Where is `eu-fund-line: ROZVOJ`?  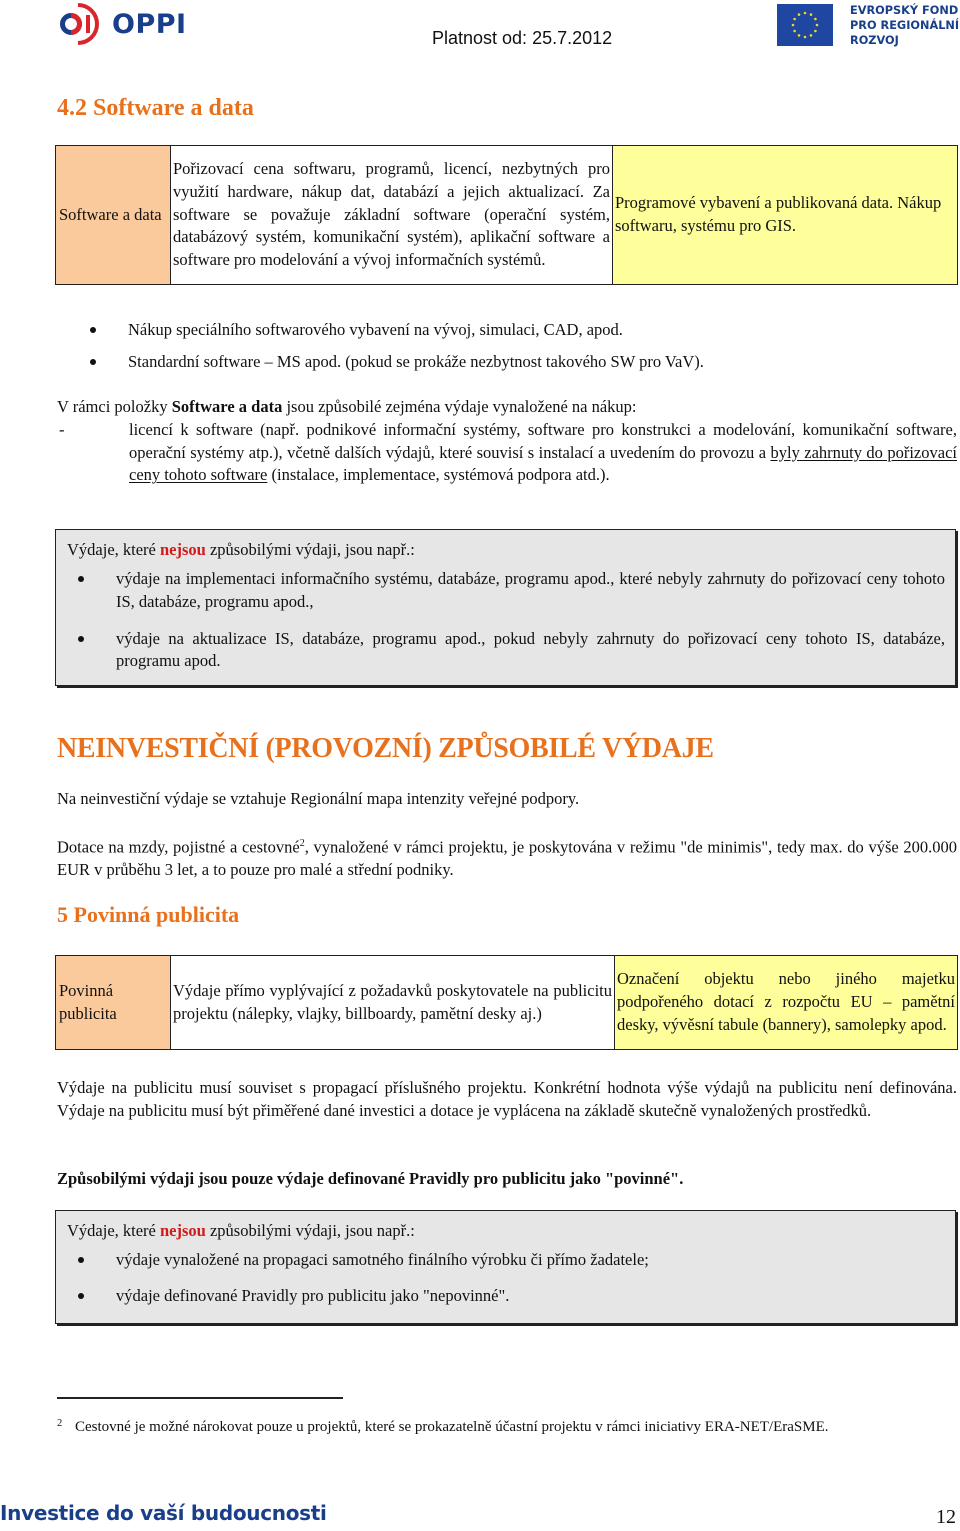
eu-fund-line: ROZVOJ is located at coordinates (874, 40).